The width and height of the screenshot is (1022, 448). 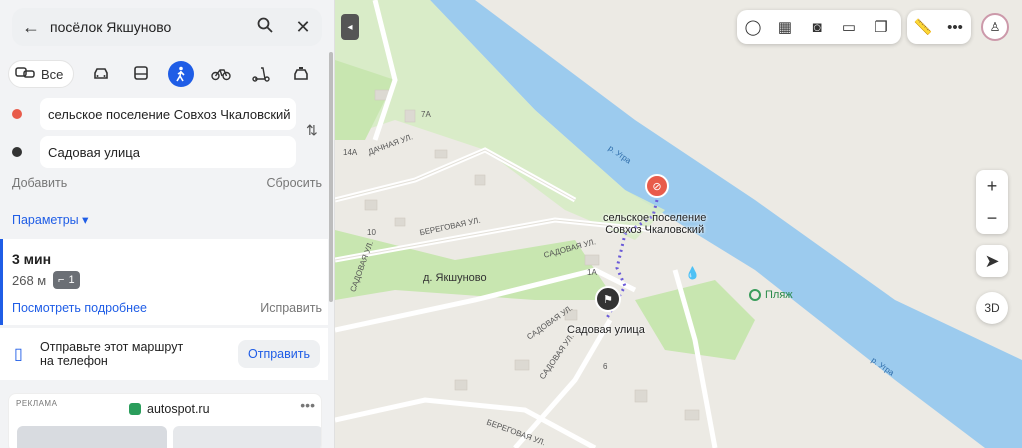 I want to click on user-avatar-icon: ♙, so click(x=995, y=27).